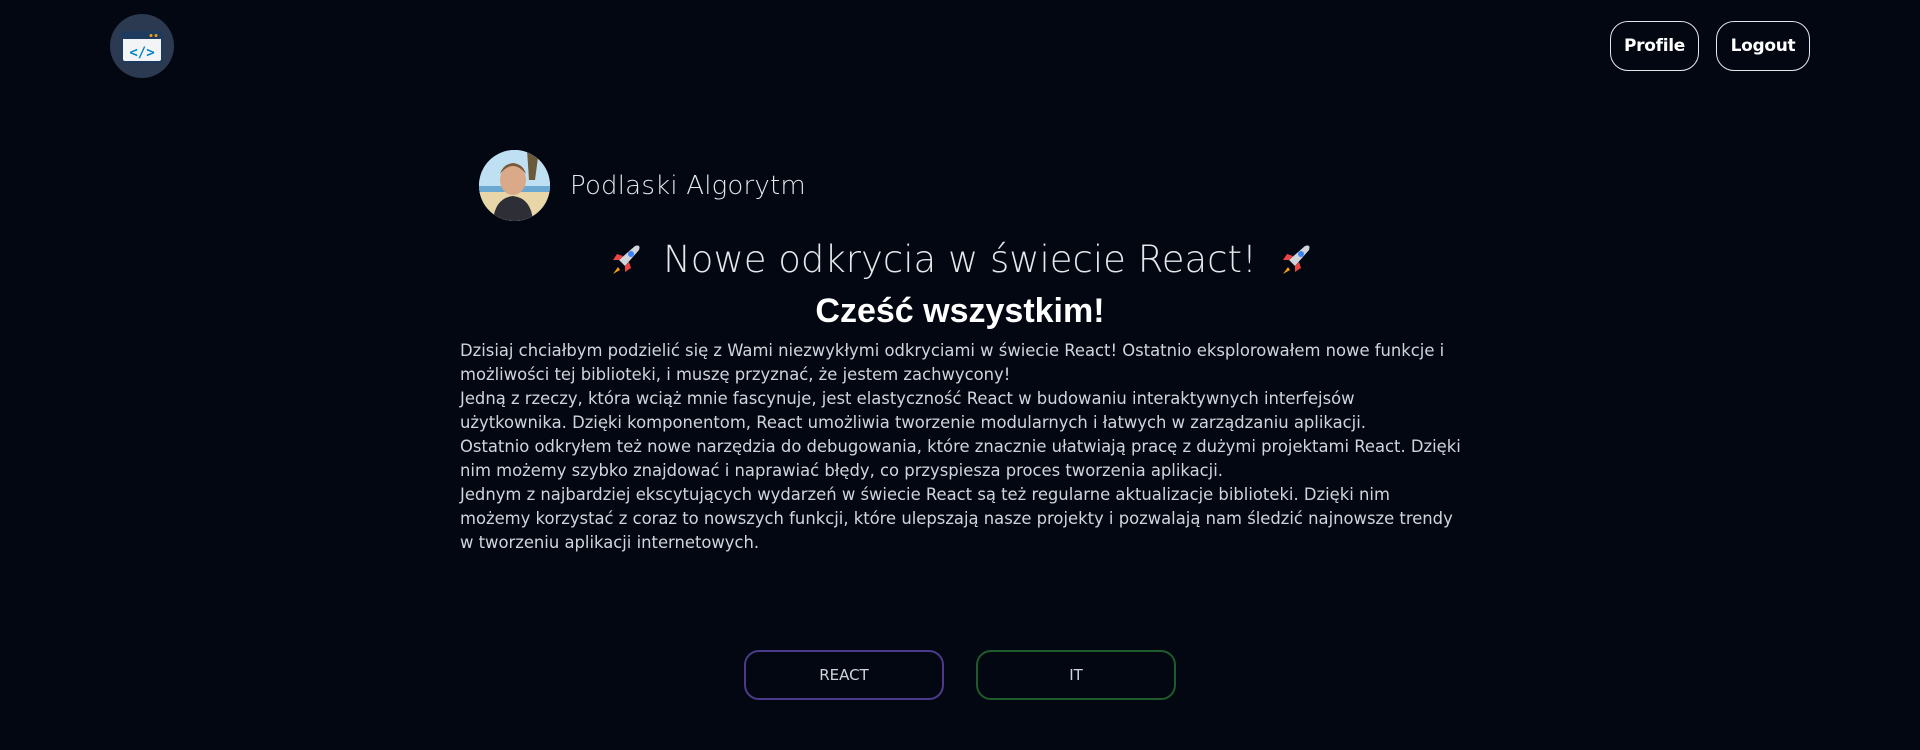 This screenshot has width=1920, height=750. Describe the element at coordinates (1763, 46) in the screenshot. I see `logout-button: Logout` at that location.